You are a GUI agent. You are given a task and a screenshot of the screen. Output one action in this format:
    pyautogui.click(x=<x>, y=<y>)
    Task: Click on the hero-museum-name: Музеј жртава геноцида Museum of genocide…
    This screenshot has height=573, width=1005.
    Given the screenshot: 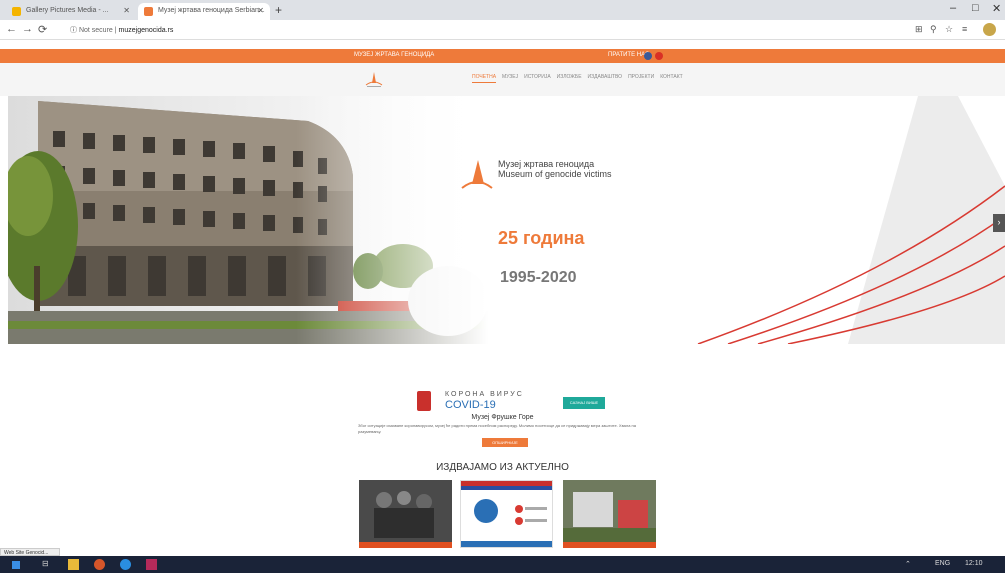 What is the action you would take?
    pyautogui.click(x=555, y=169)
    